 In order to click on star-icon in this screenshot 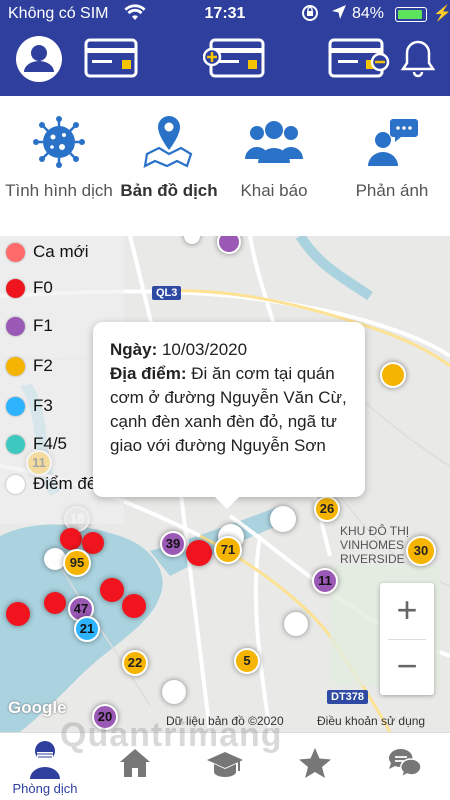, I will do `click(315, 756)`.